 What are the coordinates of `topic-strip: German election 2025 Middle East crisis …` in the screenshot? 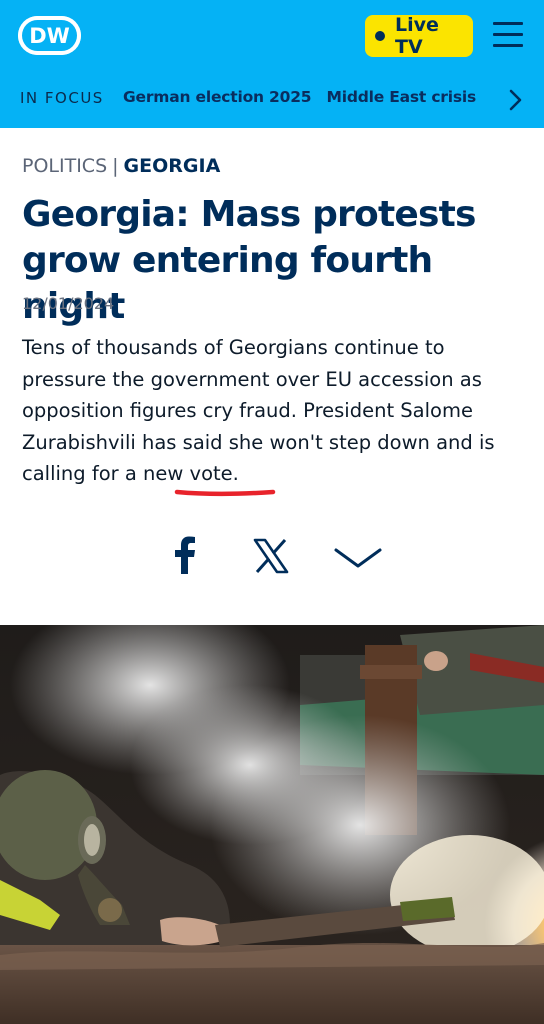 It's located at (307, 98).